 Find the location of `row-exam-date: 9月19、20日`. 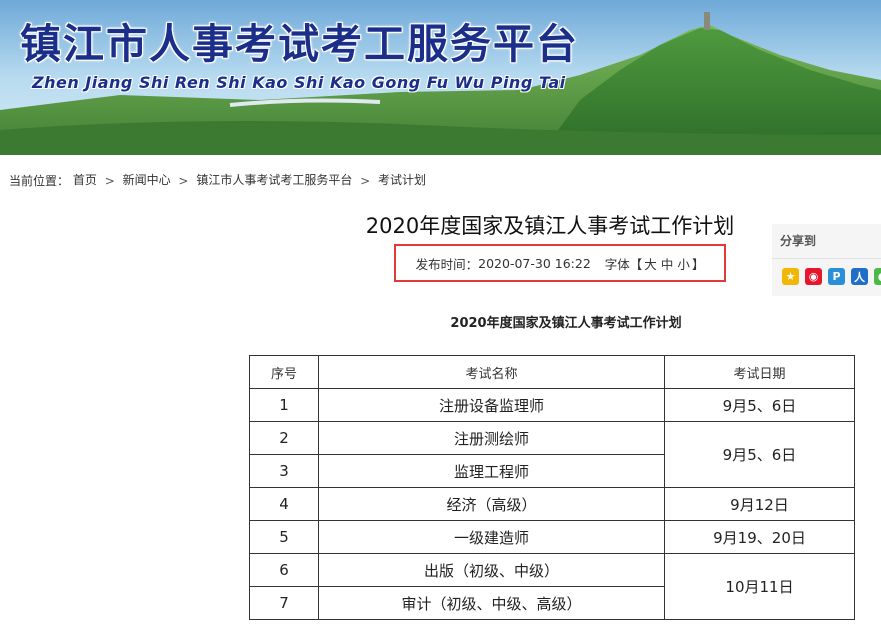

row-exam-date: 9月19、20日 is located at coordinates (759, 537).